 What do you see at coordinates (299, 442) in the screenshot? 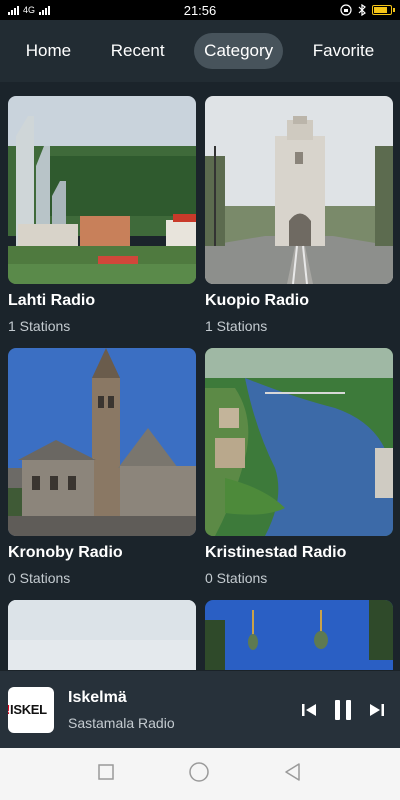
I see `aerial-river-town-photo` at bounding box center [299, 442].